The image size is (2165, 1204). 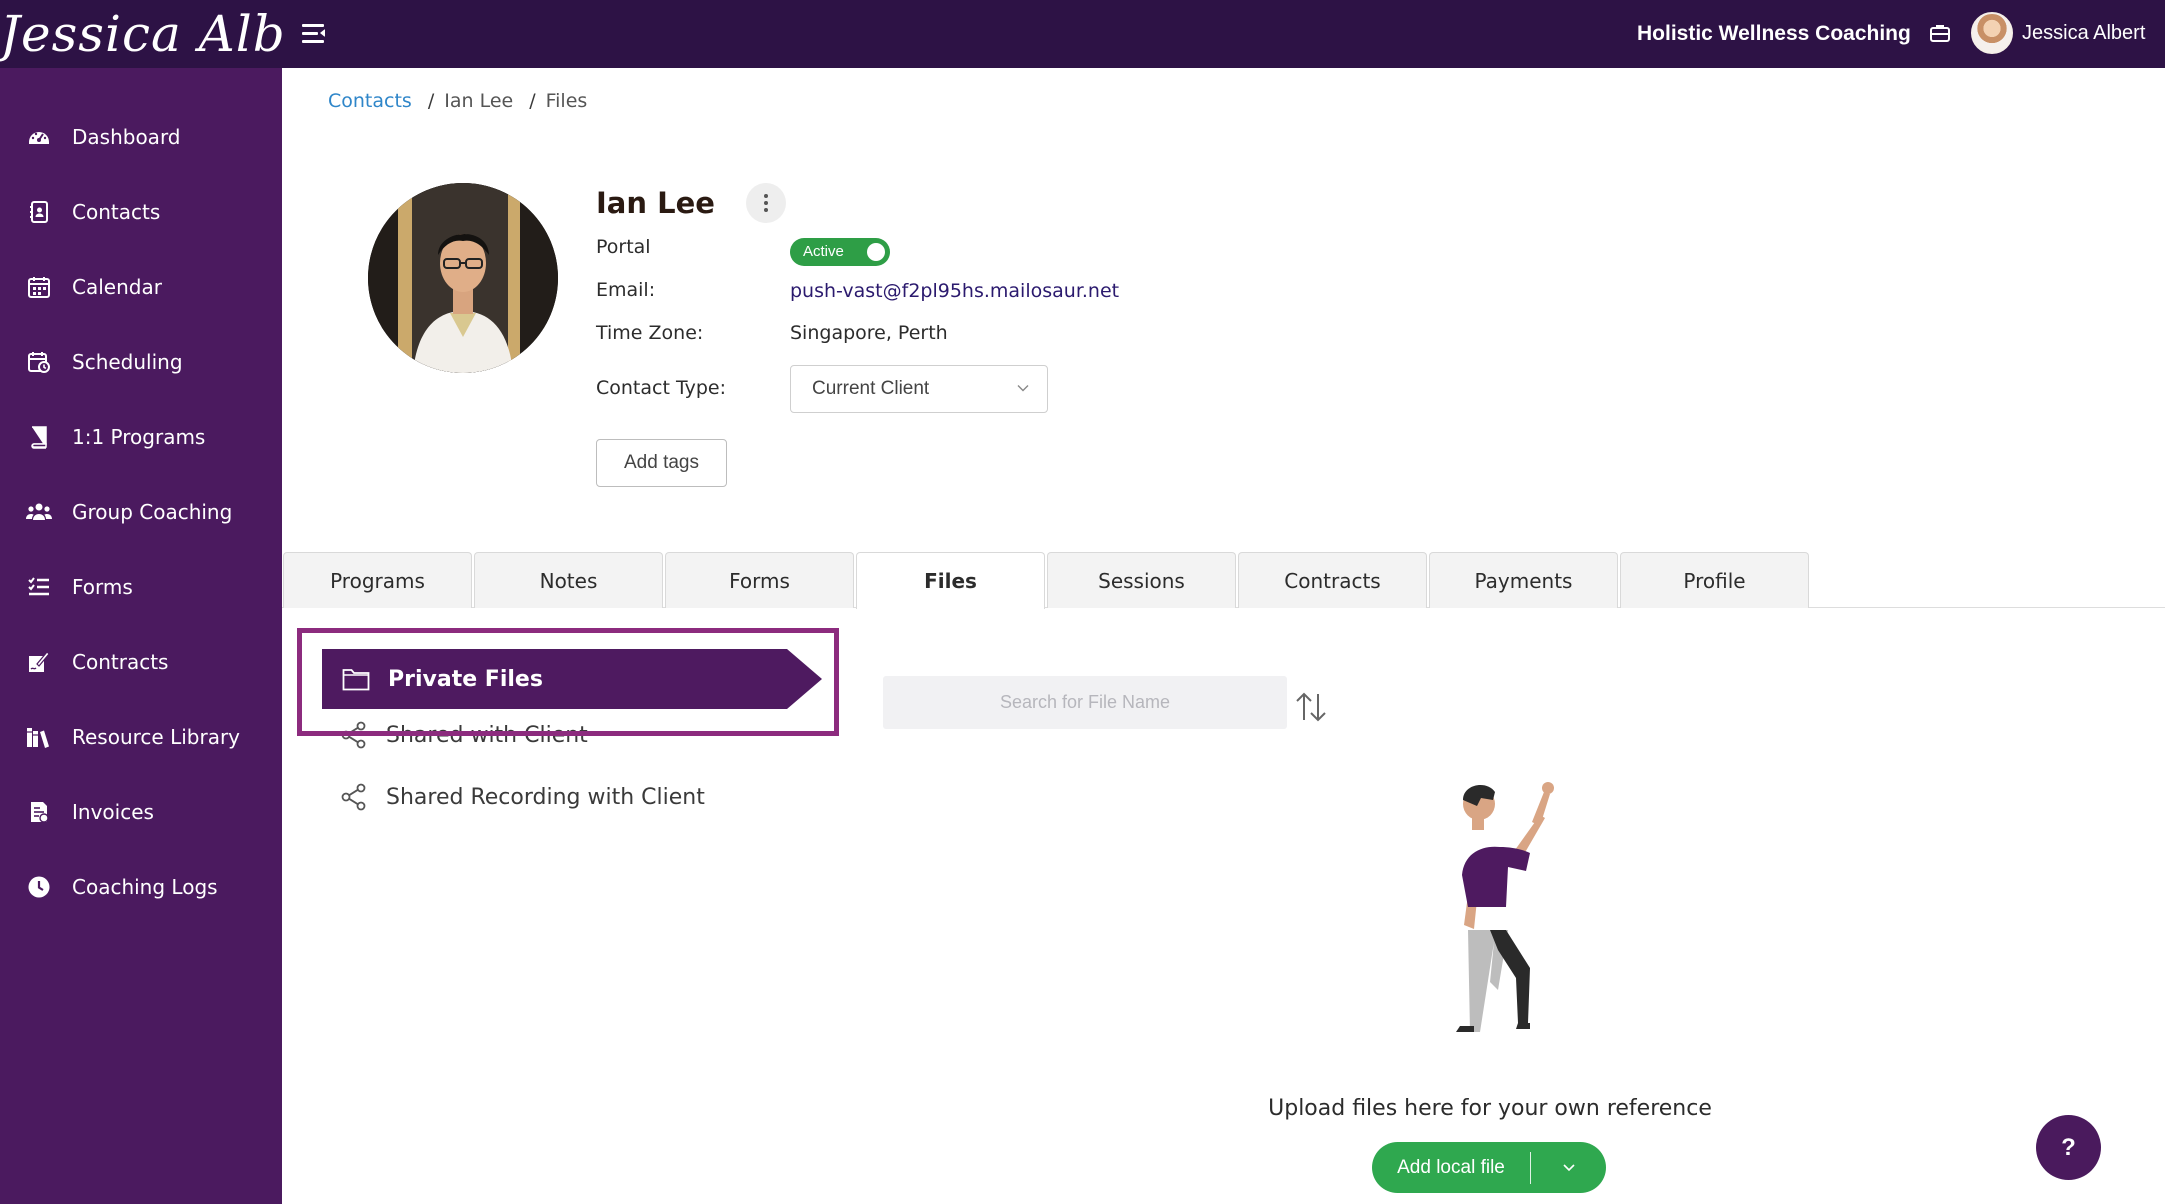 What do you see at coordinates (116, 212) in the screenshot?
I see `sidebar-item-label: Contacts` at bounding box center [116, 212].